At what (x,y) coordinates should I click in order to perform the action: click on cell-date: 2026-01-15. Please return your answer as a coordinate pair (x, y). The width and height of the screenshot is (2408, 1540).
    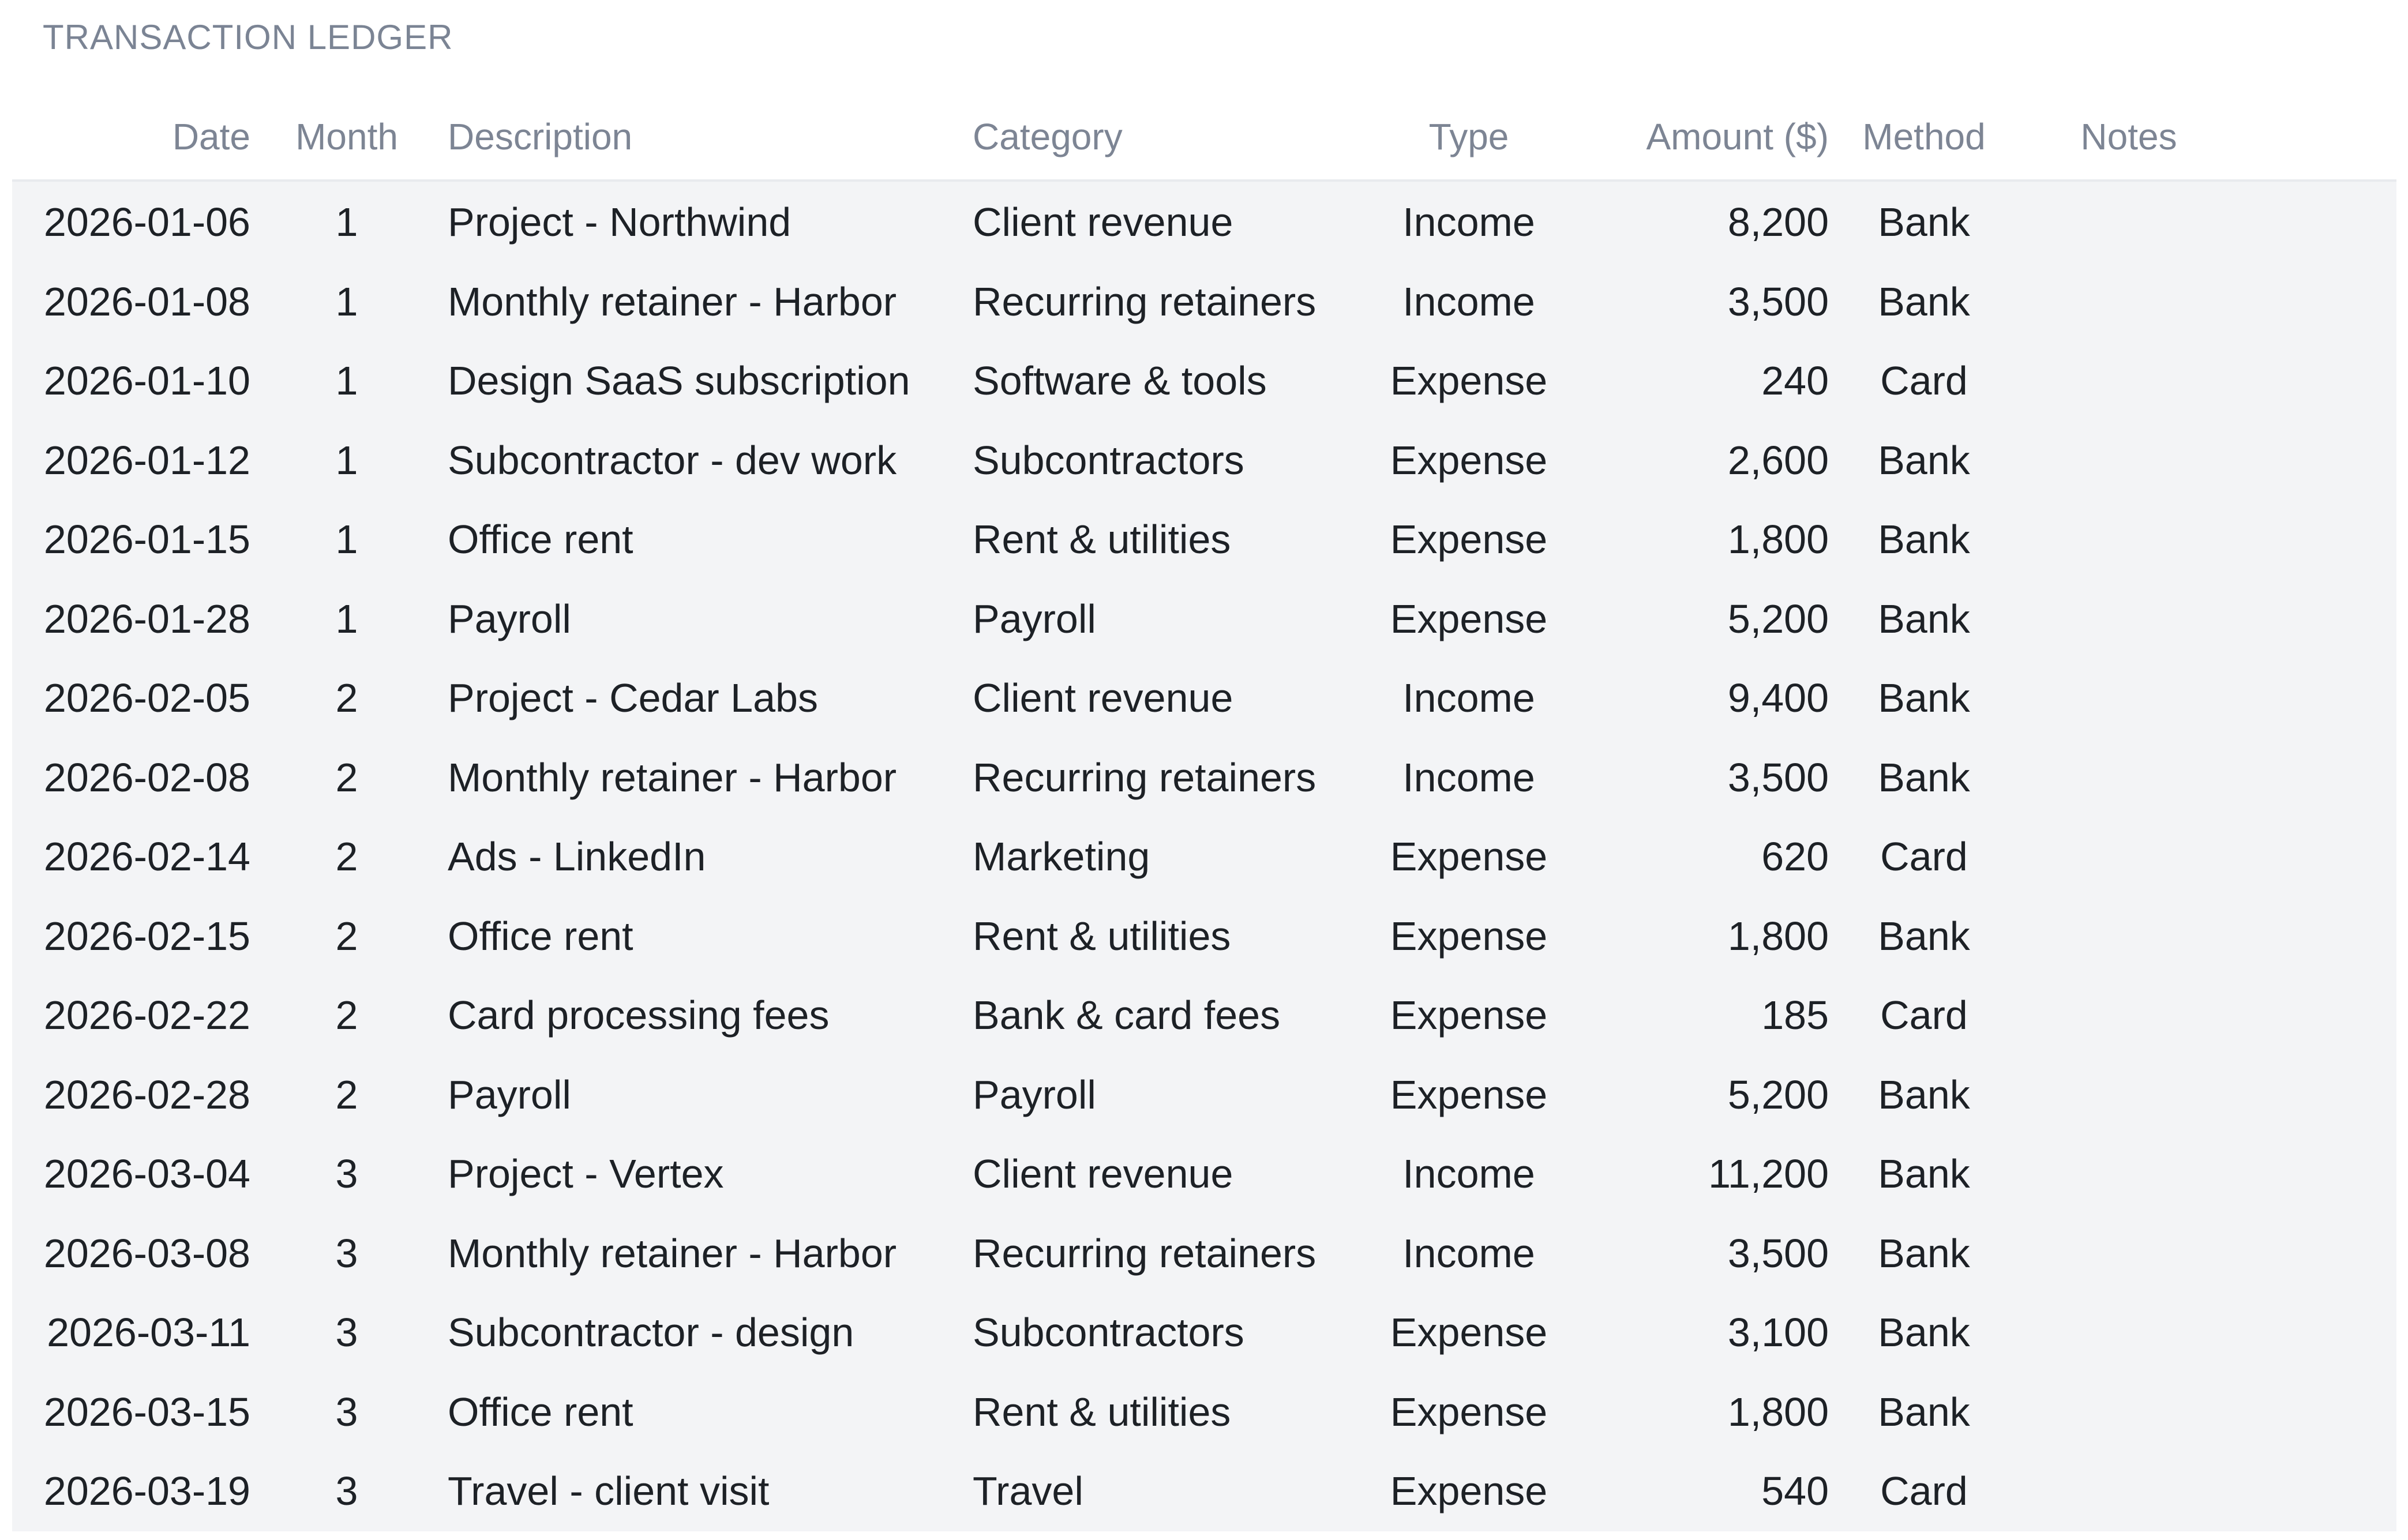
    Looking at the image, I should click on (131, 539).